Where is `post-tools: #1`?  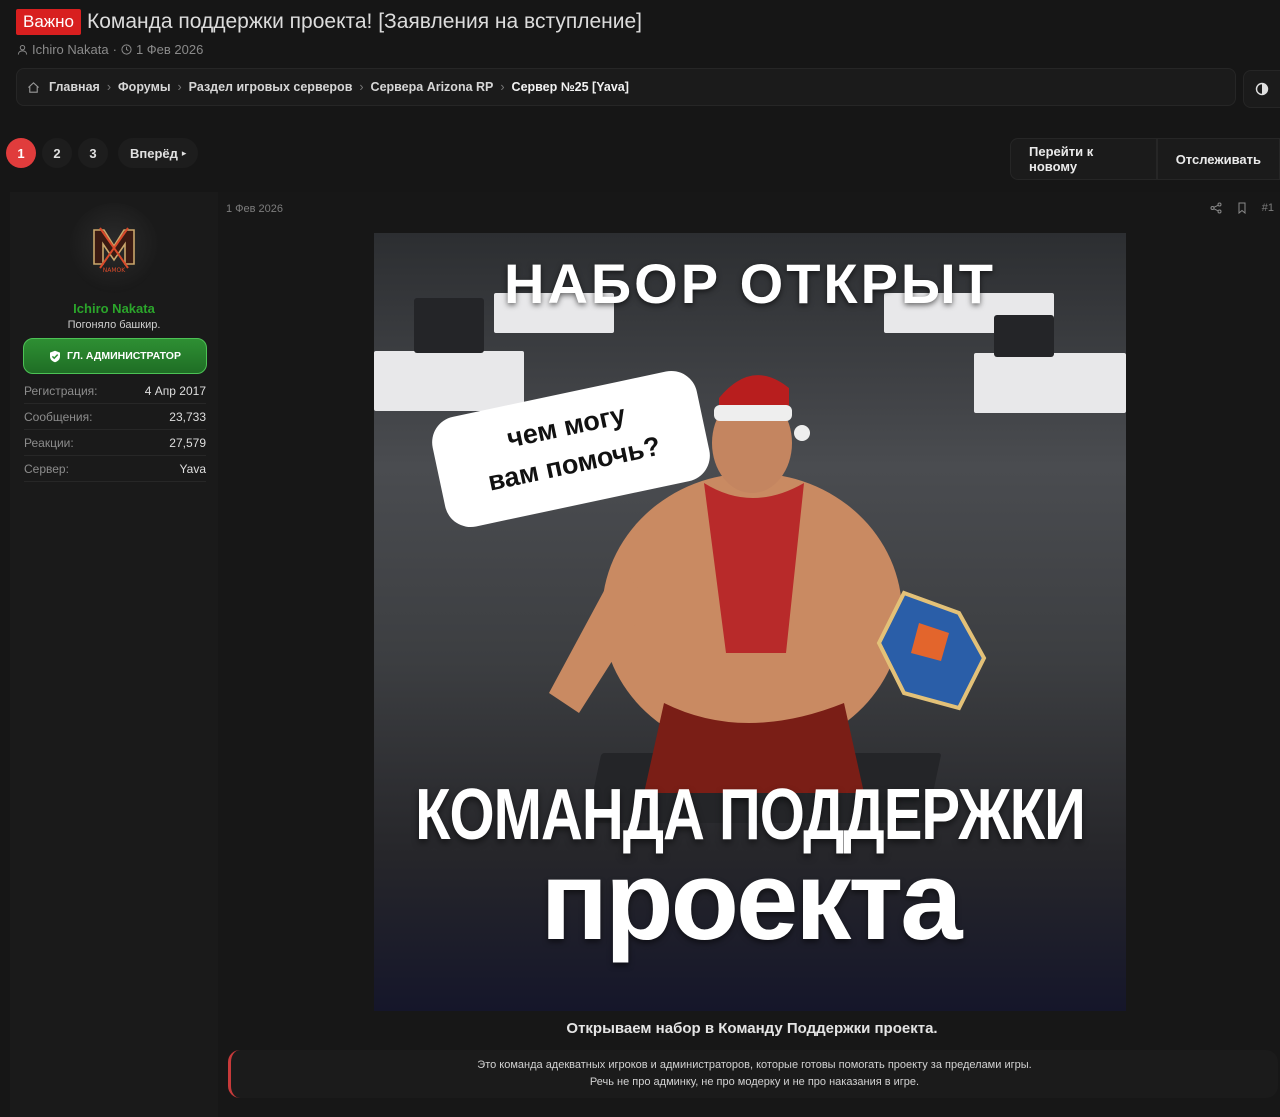 post-tools: #1 is located at coordinates (1242, 208).